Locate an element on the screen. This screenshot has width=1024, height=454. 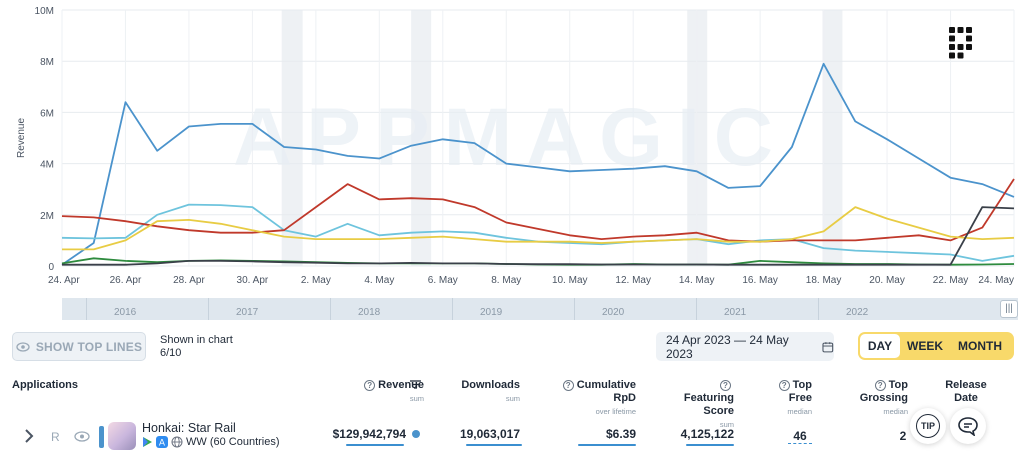
x-tick-label: 20. May is located at coordinates (887, 280).